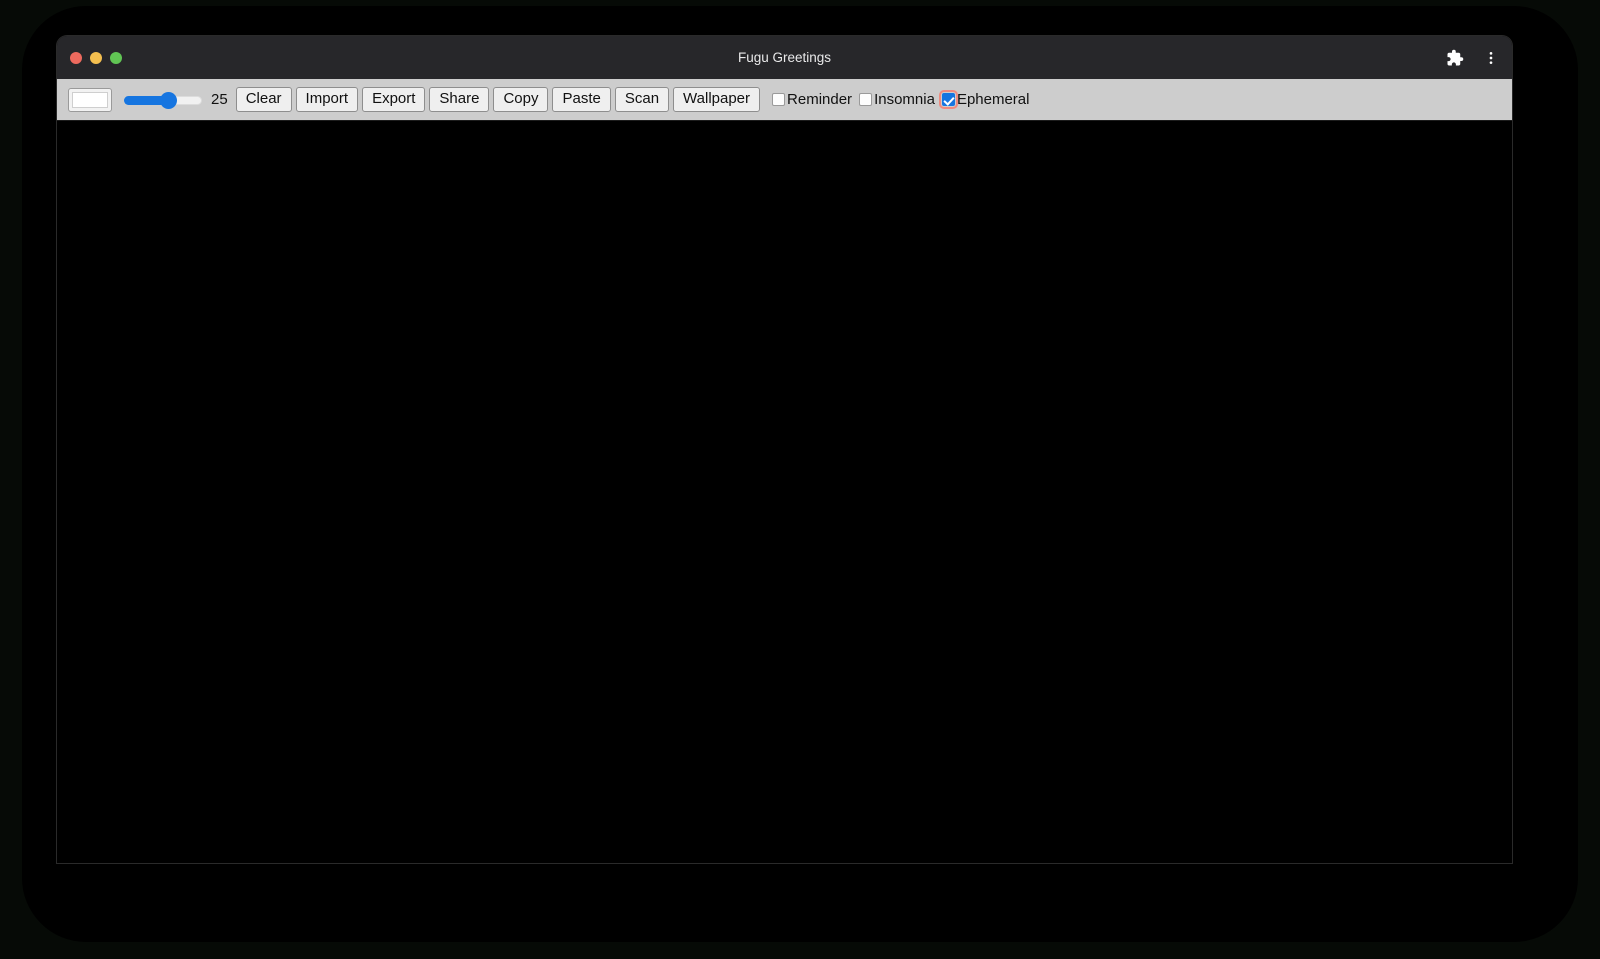  I want to click on clear-button: Clear, so click(263, 99).